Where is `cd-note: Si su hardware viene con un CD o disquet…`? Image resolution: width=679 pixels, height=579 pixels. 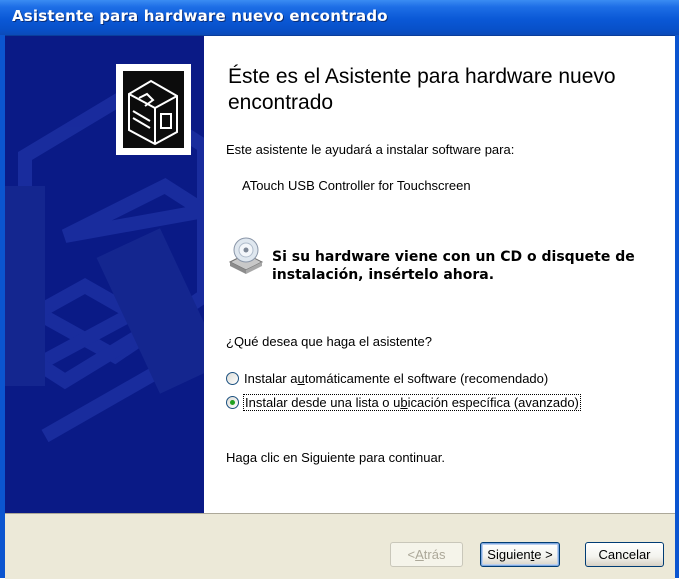 cd-note: Si su hardware viene con un CD o disquet… is located at coordinates (453, 266).